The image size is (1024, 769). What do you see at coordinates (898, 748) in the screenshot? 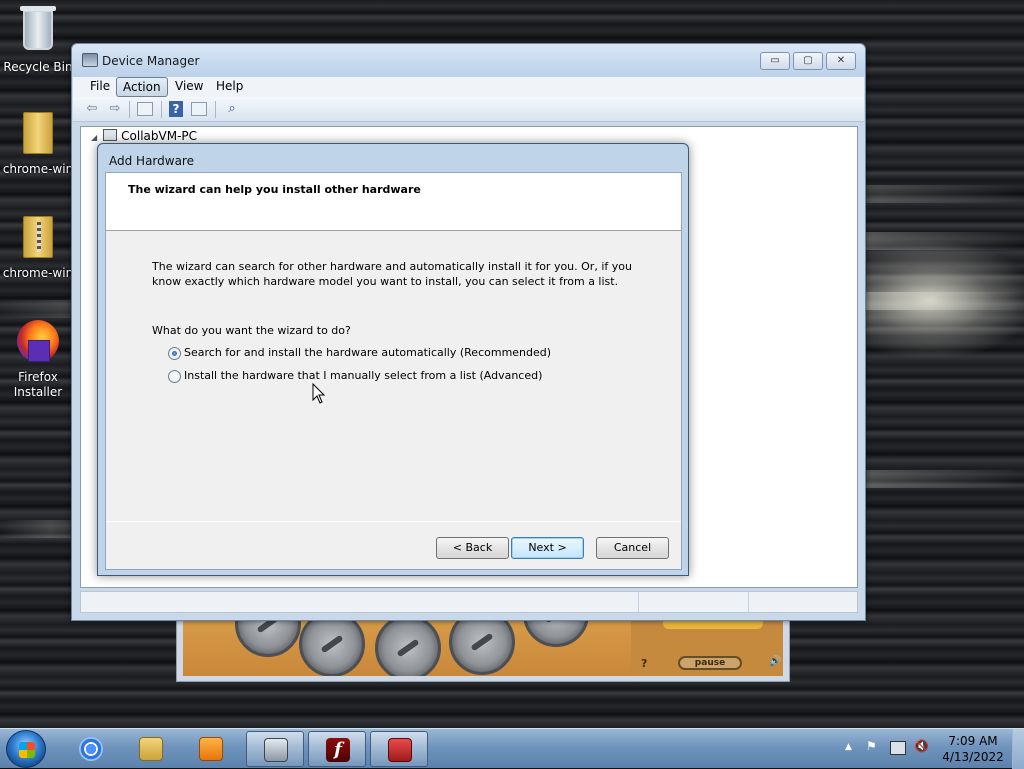
I see `network-error-icon` at bounding box center [898, 748].